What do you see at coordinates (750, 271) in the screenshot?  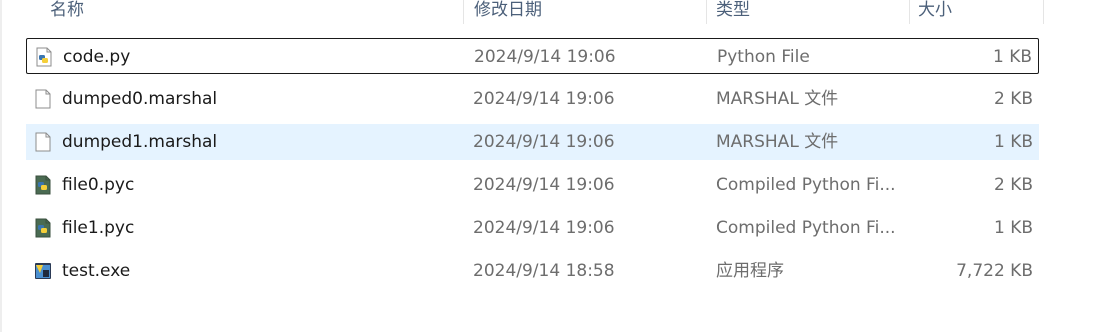 I see `file-type: 应用程序` at bounding box center [750, 271].